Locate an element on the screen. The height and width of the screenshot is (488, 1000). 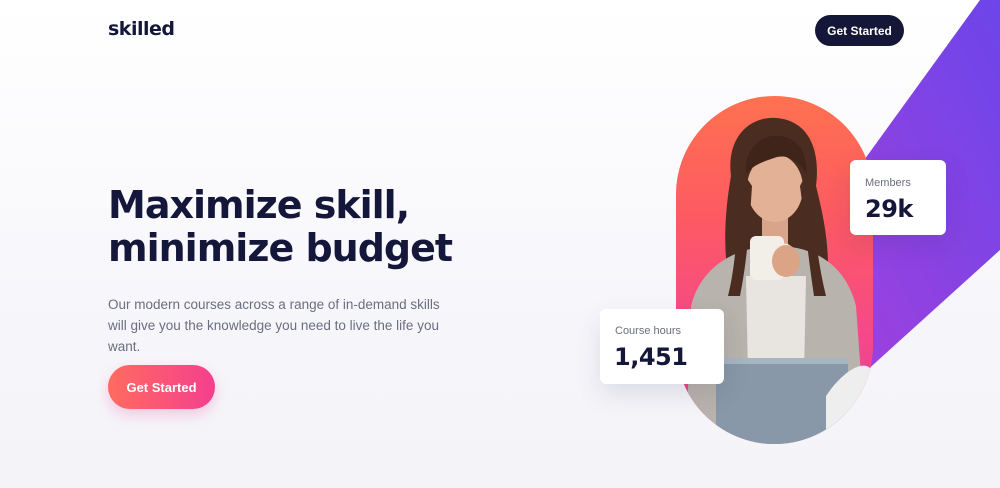
members-label: Members is located at coordinates (888, 183).